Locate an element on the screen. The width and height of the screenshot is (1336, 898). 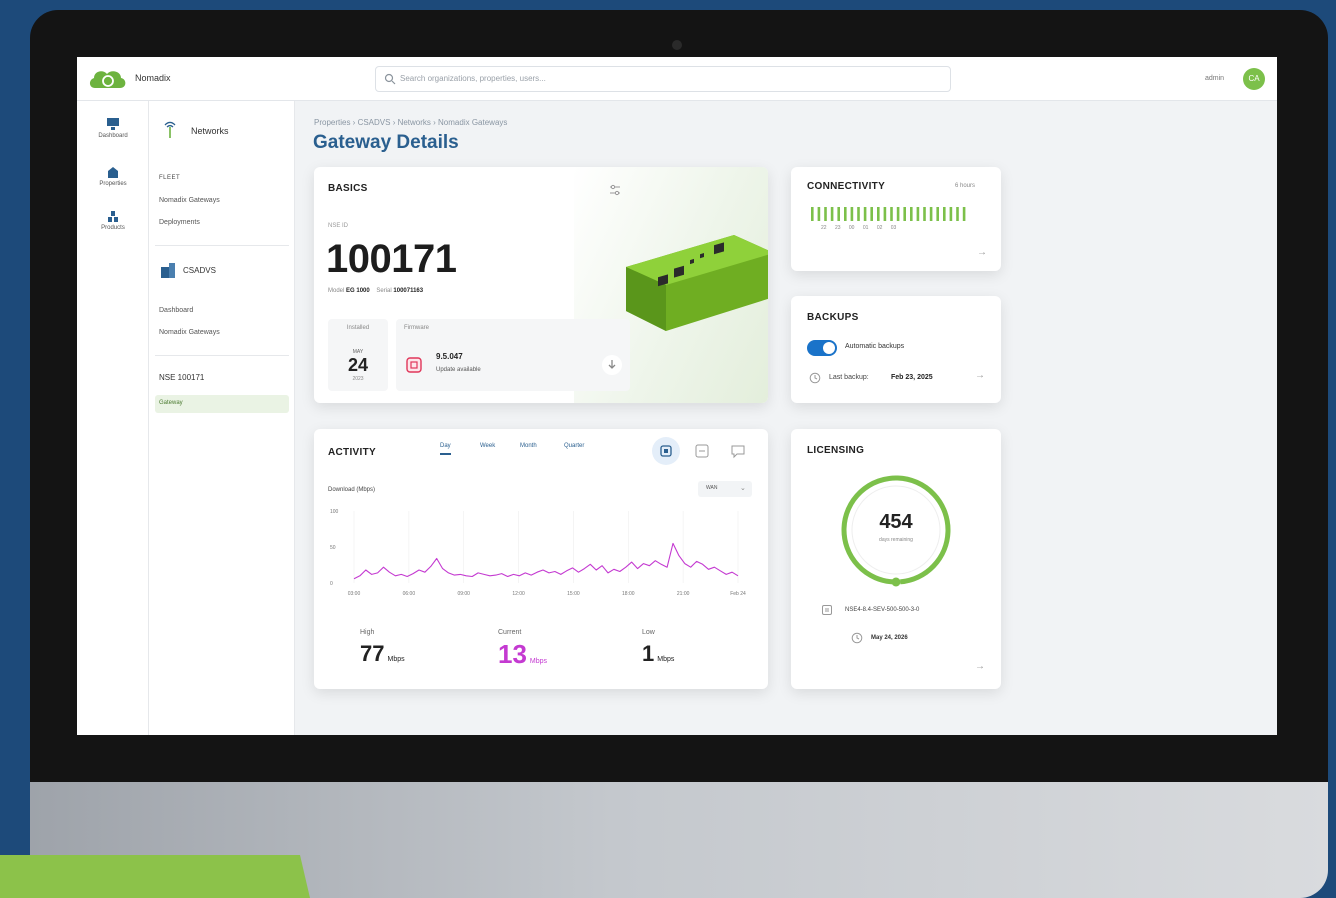
card-title: ACTIVITY is located at coordinates (352, 452).